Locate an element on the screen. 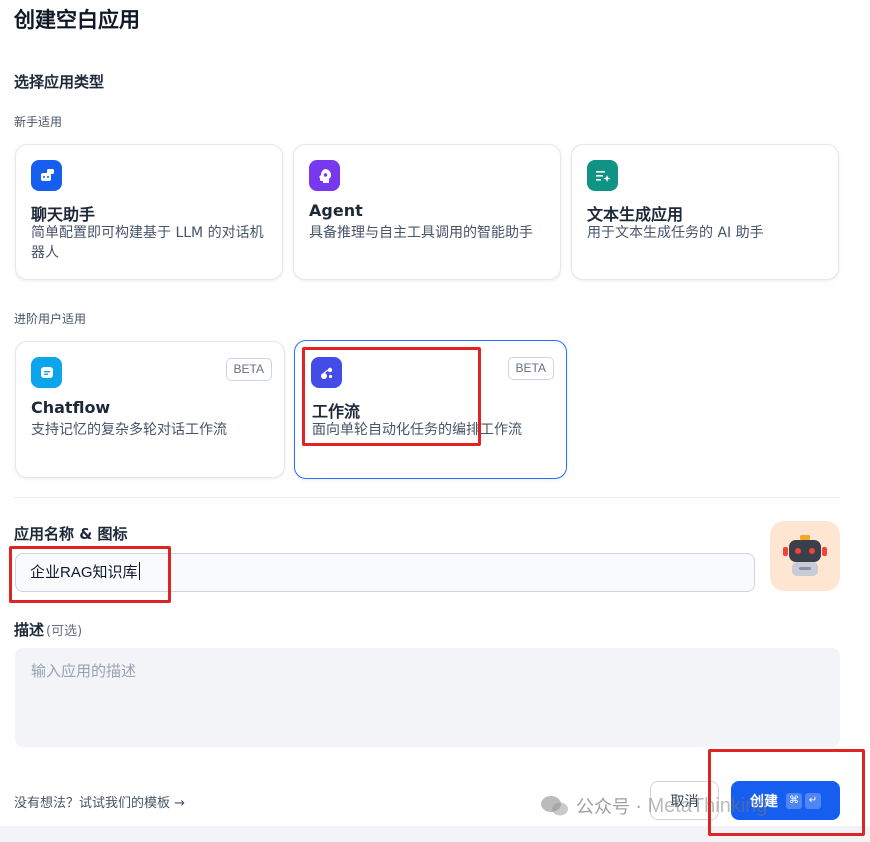  shortcut-keys: ⌘ ↵ is located at coordinates (803, 800).